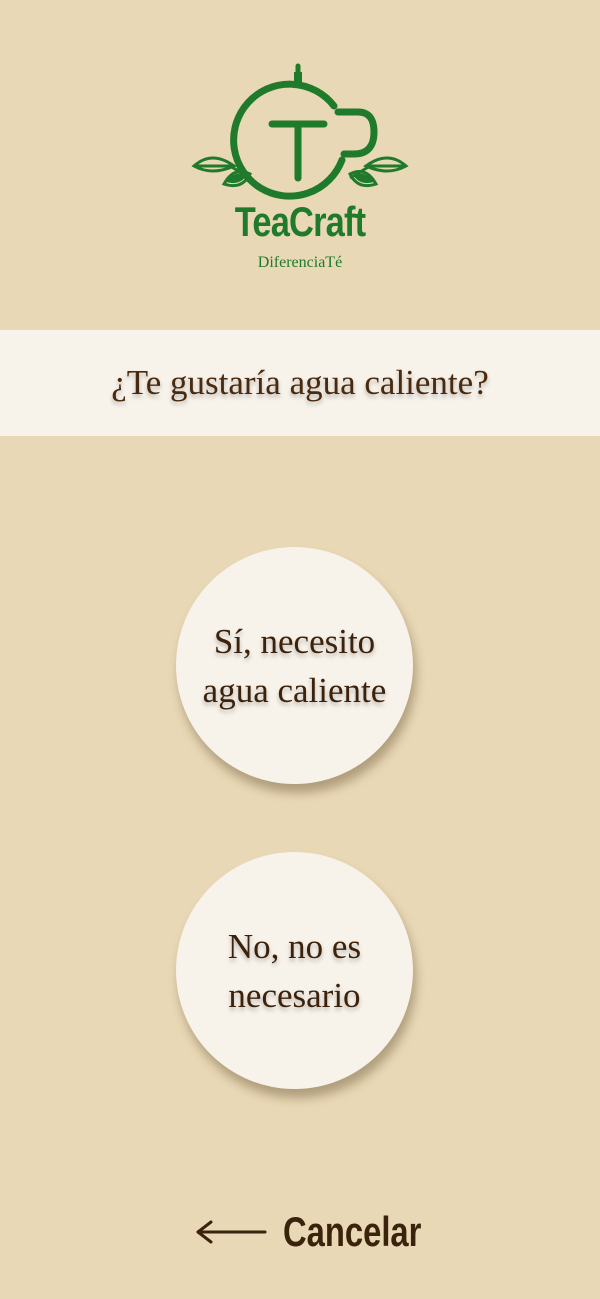 The image size is (600, 1299). I want to click on yes-hot-water-label: Sí, necesito agua caliente, so click(294, 665).